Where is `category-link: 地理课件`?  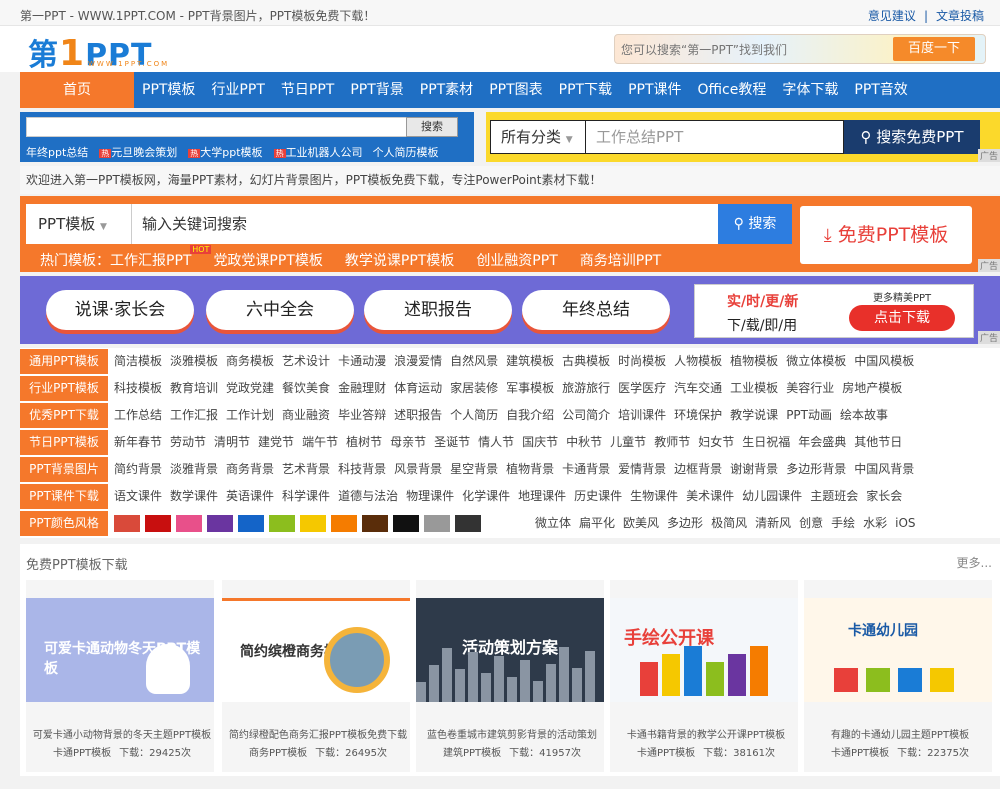 category-link: 地理课件 is located at coordinates (542, 496).